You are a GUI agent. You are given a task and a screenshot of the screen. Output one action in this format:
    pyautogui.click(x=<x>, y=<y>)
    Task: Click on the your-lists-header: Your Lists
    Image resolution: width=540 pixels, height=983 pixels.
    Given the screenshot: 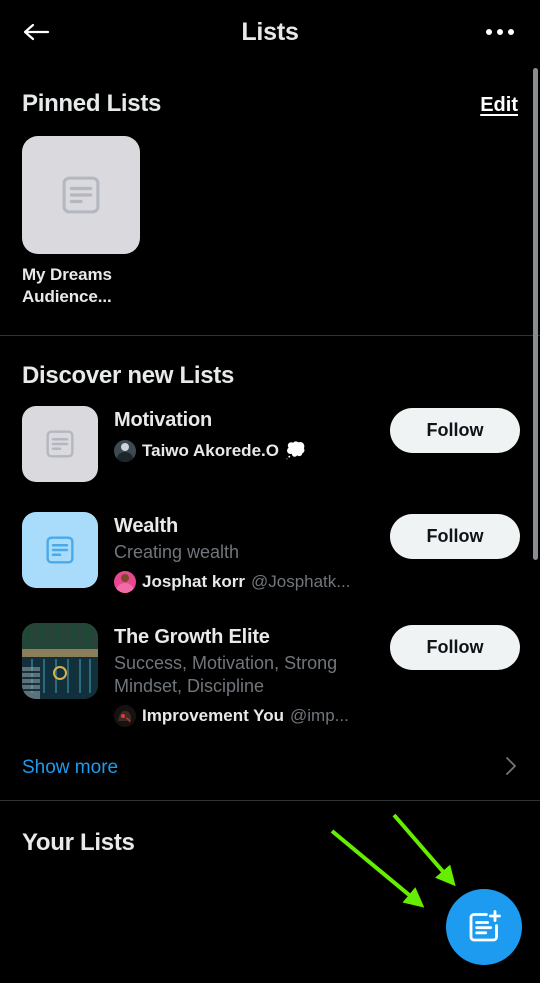 What is the action you would take?
    pyautogui.click(x=270, y=829)
    